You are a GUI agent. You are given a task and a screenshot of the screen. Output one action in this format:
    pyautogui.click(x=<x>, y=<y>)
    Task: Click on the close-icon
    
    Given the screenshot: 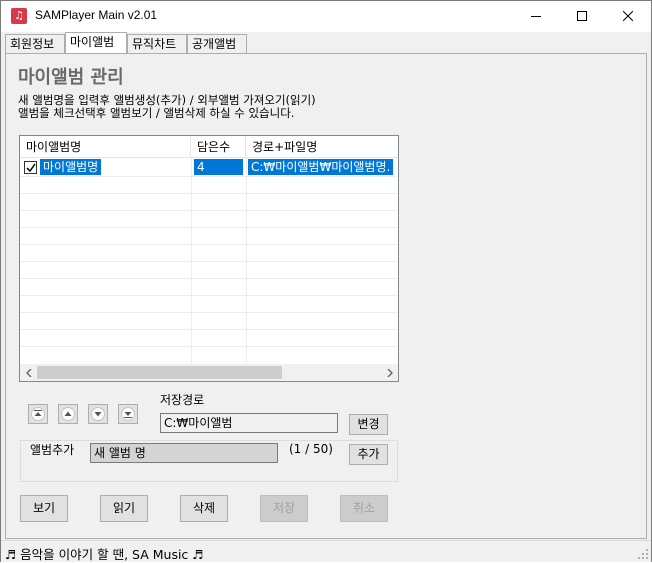 What is the action you would take?
    pyautogui.click(x=628, y=16)
    